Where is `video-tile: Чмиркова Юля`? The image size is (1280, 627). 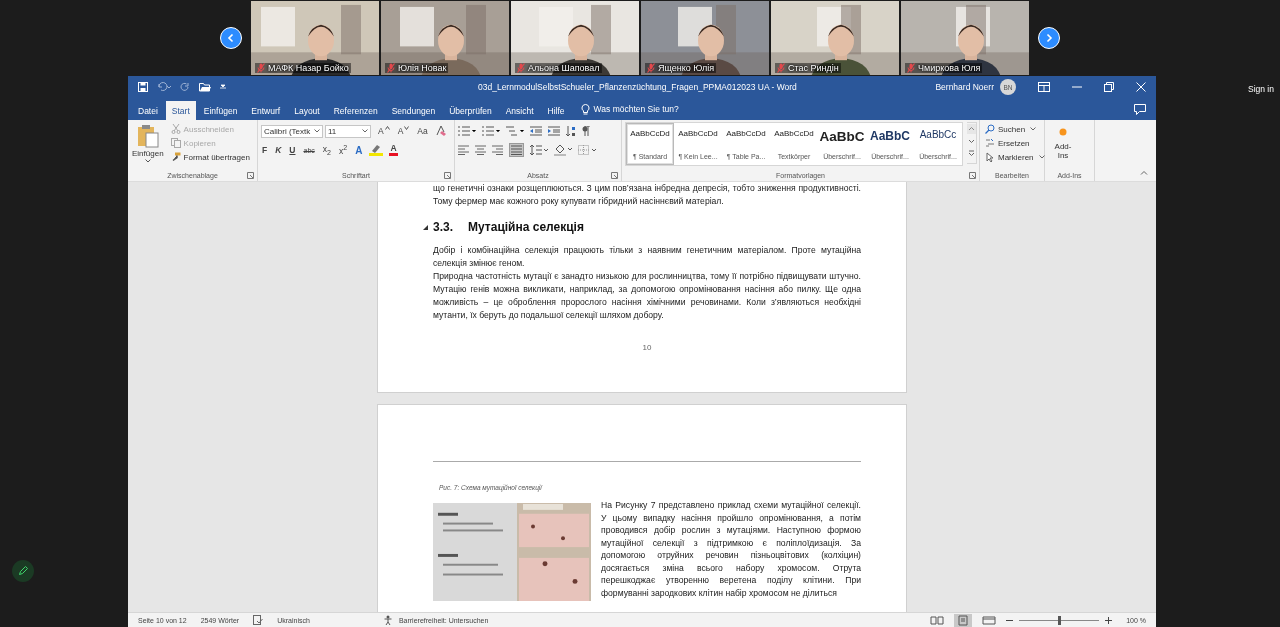
video-tile: Чмиркова Юля is located at coordinates (965, 38).